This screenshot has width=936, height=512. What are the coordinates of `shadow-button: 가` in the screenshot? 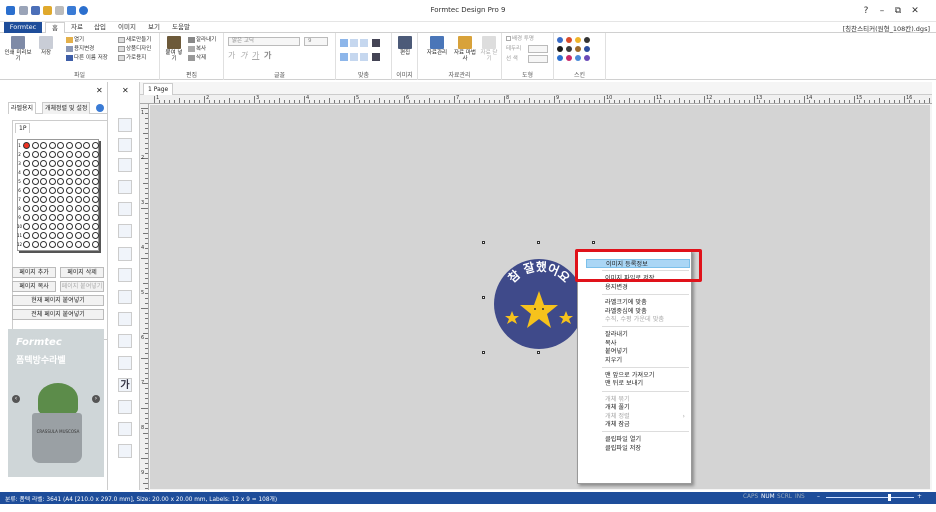 It's located at (267, 56).